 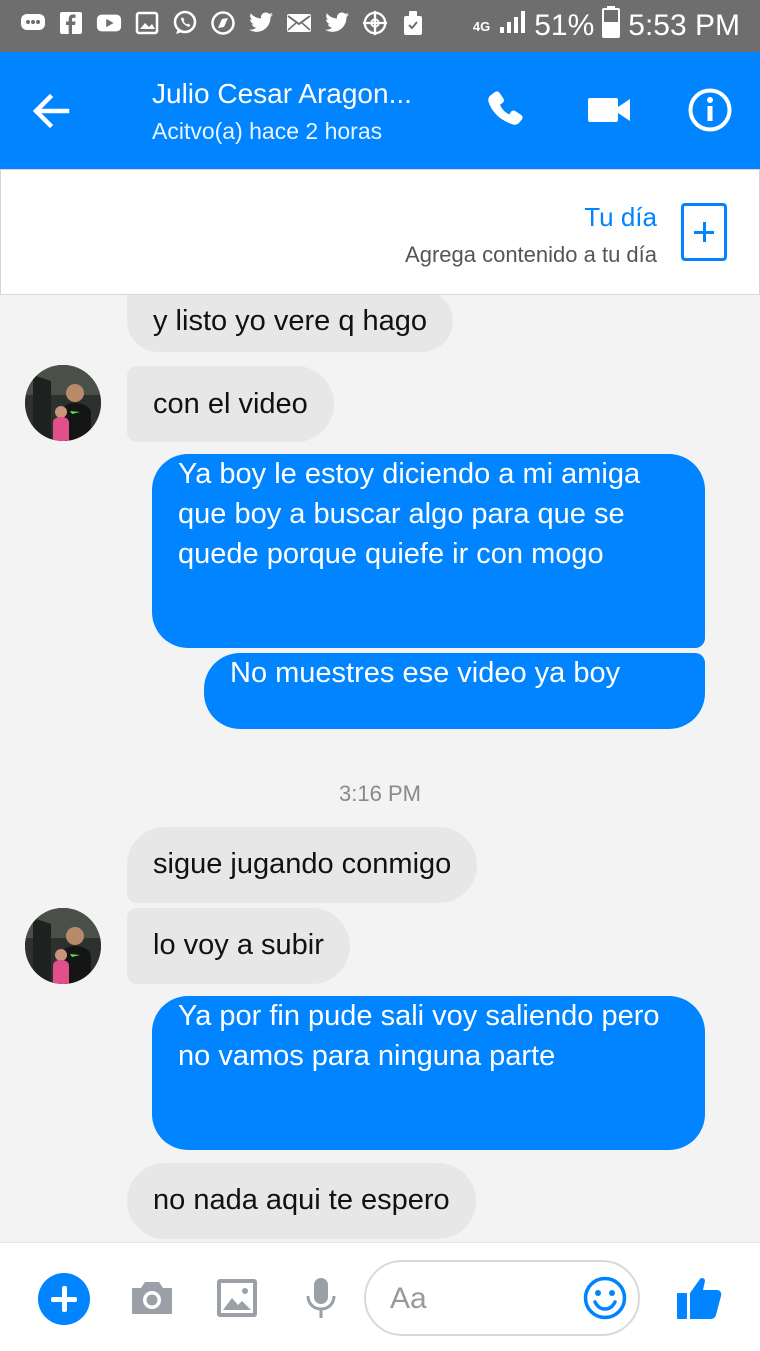 I want to click on like-button, so click(x=700, y=1297).